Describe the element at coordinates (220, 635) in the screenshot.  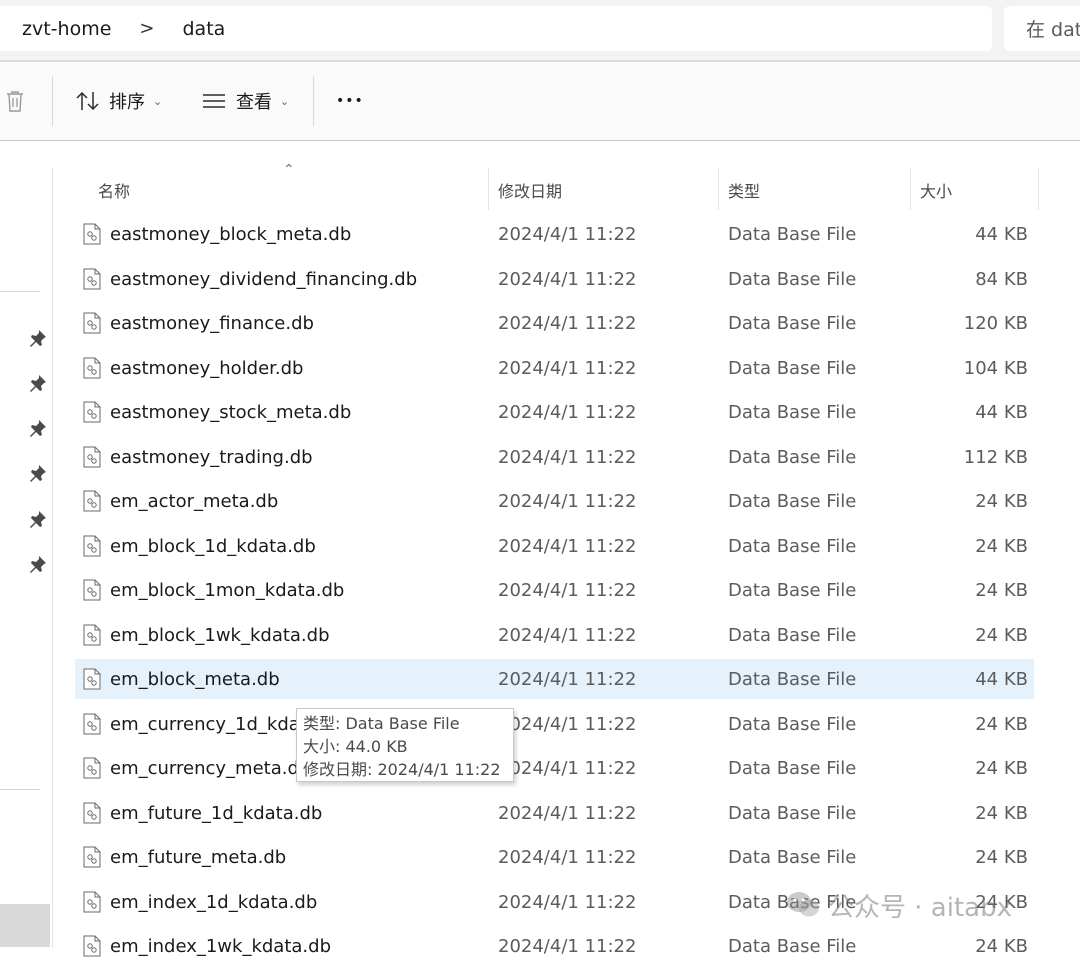
I see `file-name: em_block_1wk_kdata.db` at that location.